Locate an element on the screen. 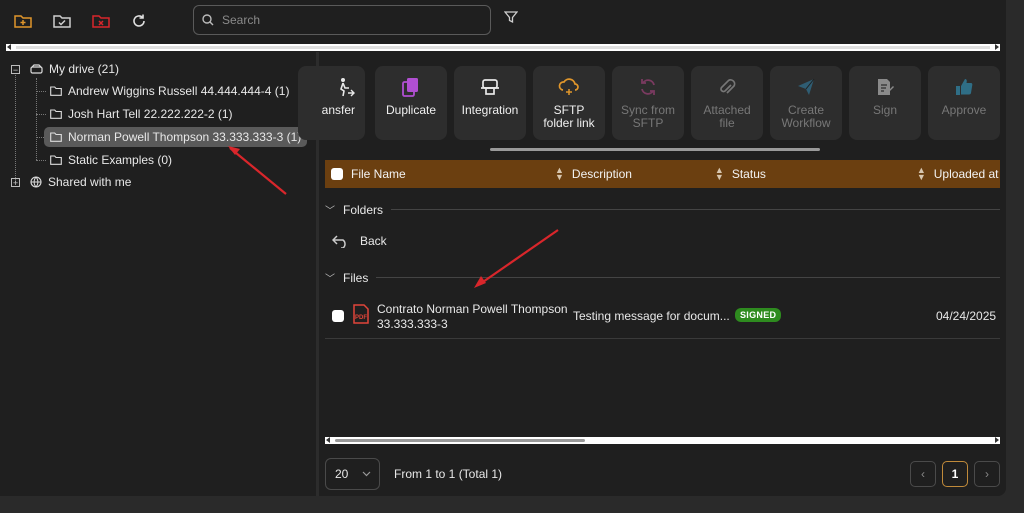 This screenshot has height=513, width=1024. folder-check-icon is located at coordinates (62, 21).